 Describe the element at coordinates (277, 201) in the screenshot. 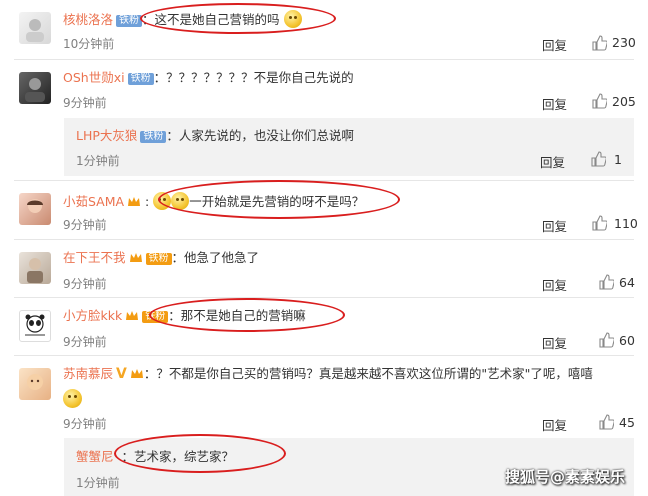

I see `comment-text: 一开始就是先营销的呀不是吗？` at that location.